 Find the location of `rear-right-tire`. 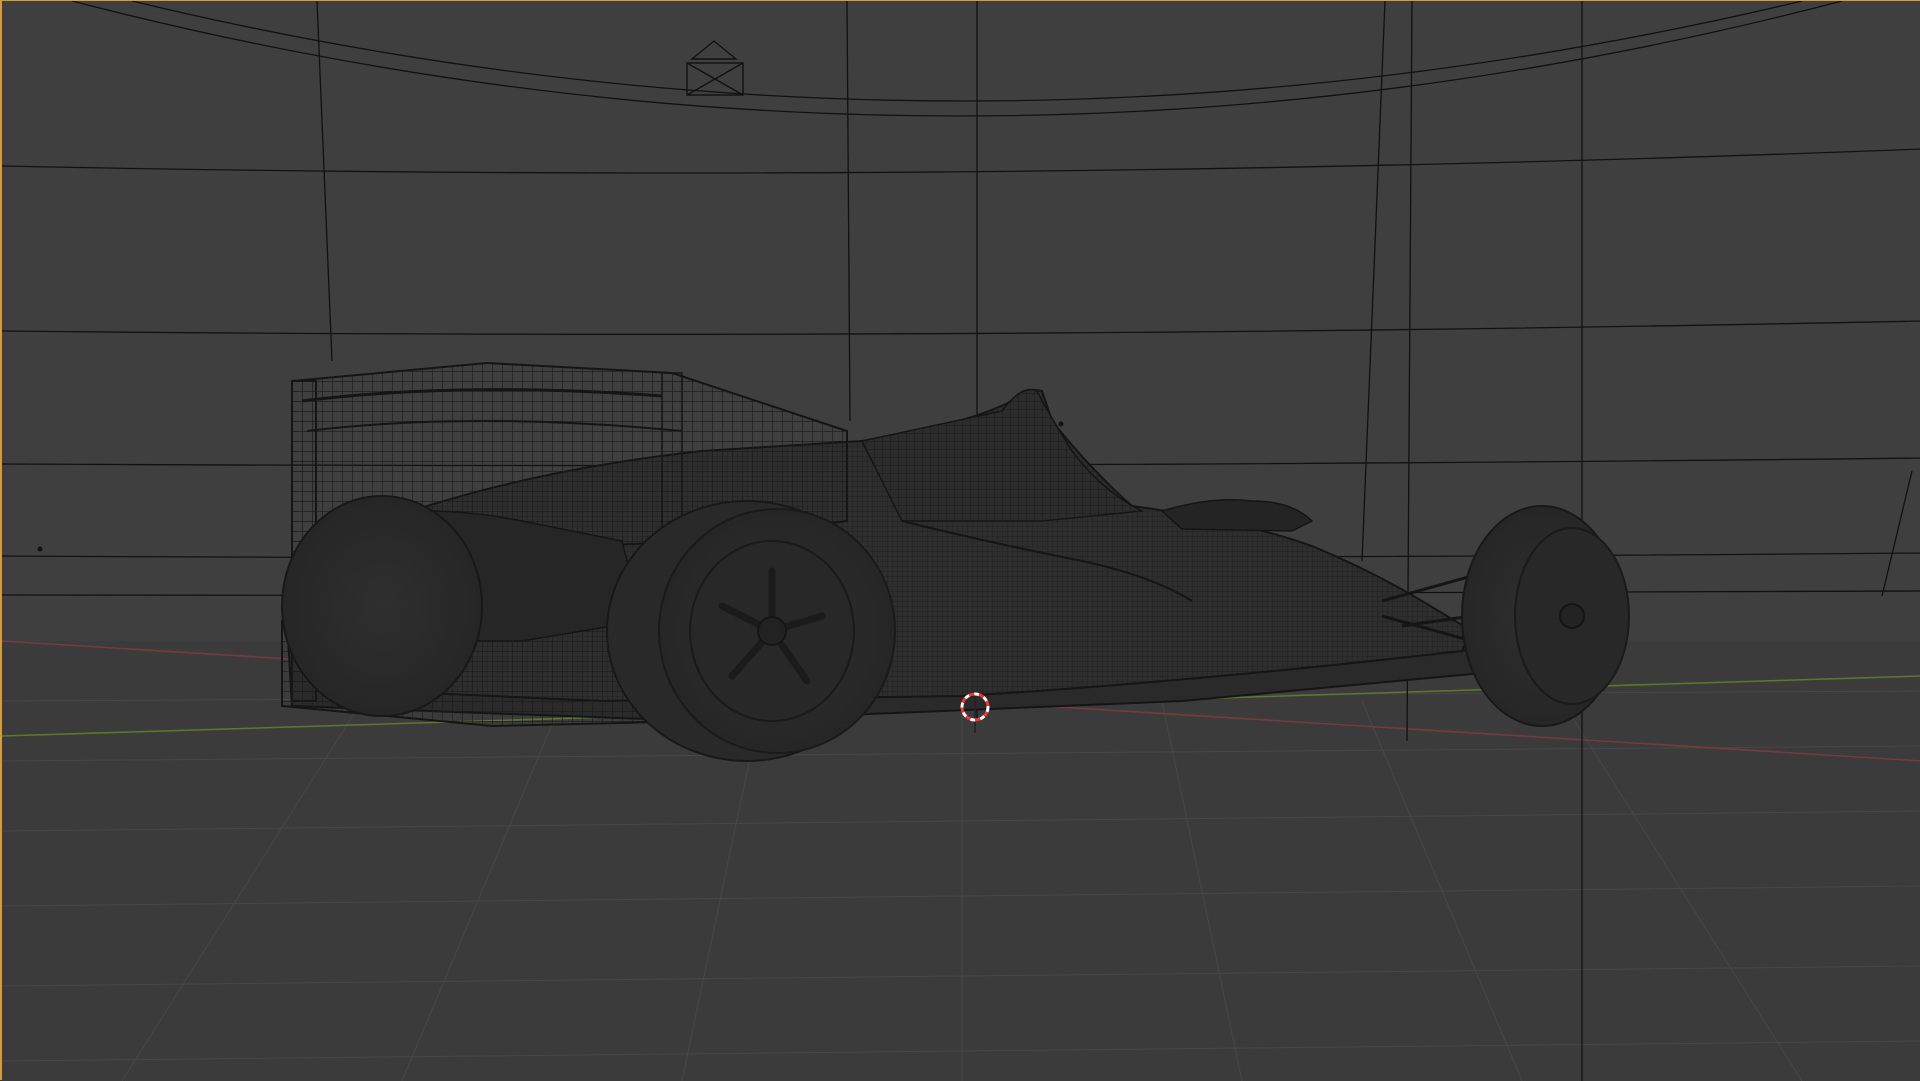

rear-right-tire is located at coordinates (751, 631).